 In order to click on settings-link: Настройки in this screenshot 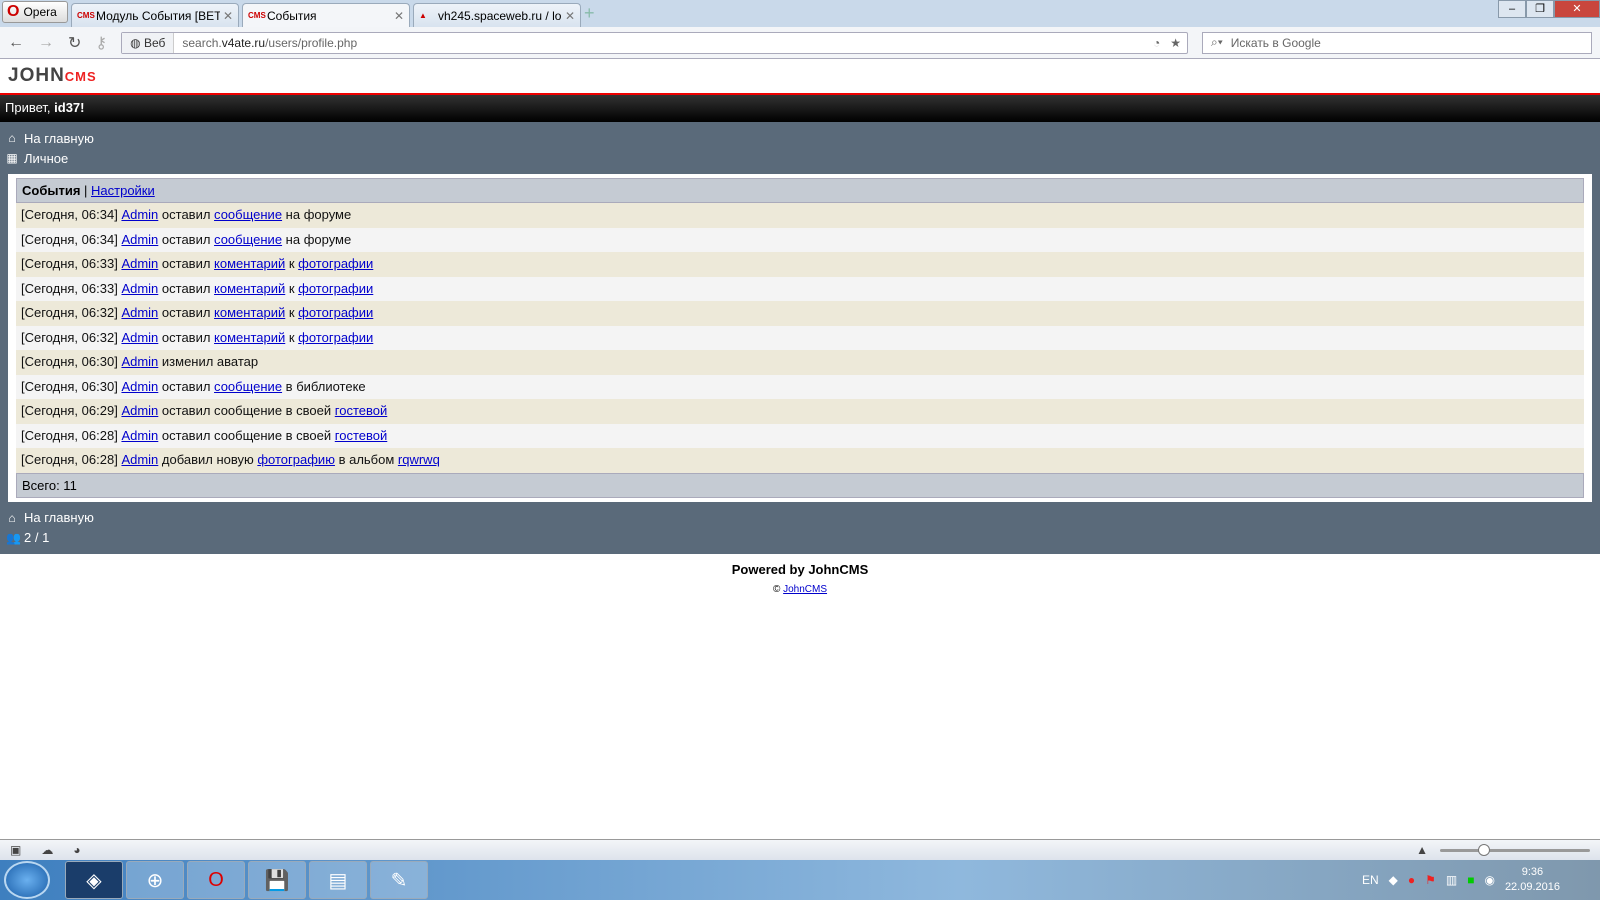, I will do `click(123, 190)`.